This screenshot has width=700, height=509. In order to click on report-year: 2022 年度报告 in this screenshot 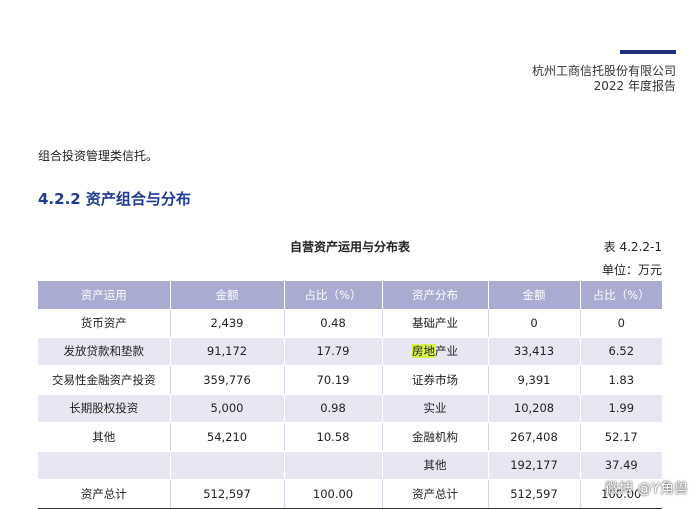, I will do `click(634, 86)`.